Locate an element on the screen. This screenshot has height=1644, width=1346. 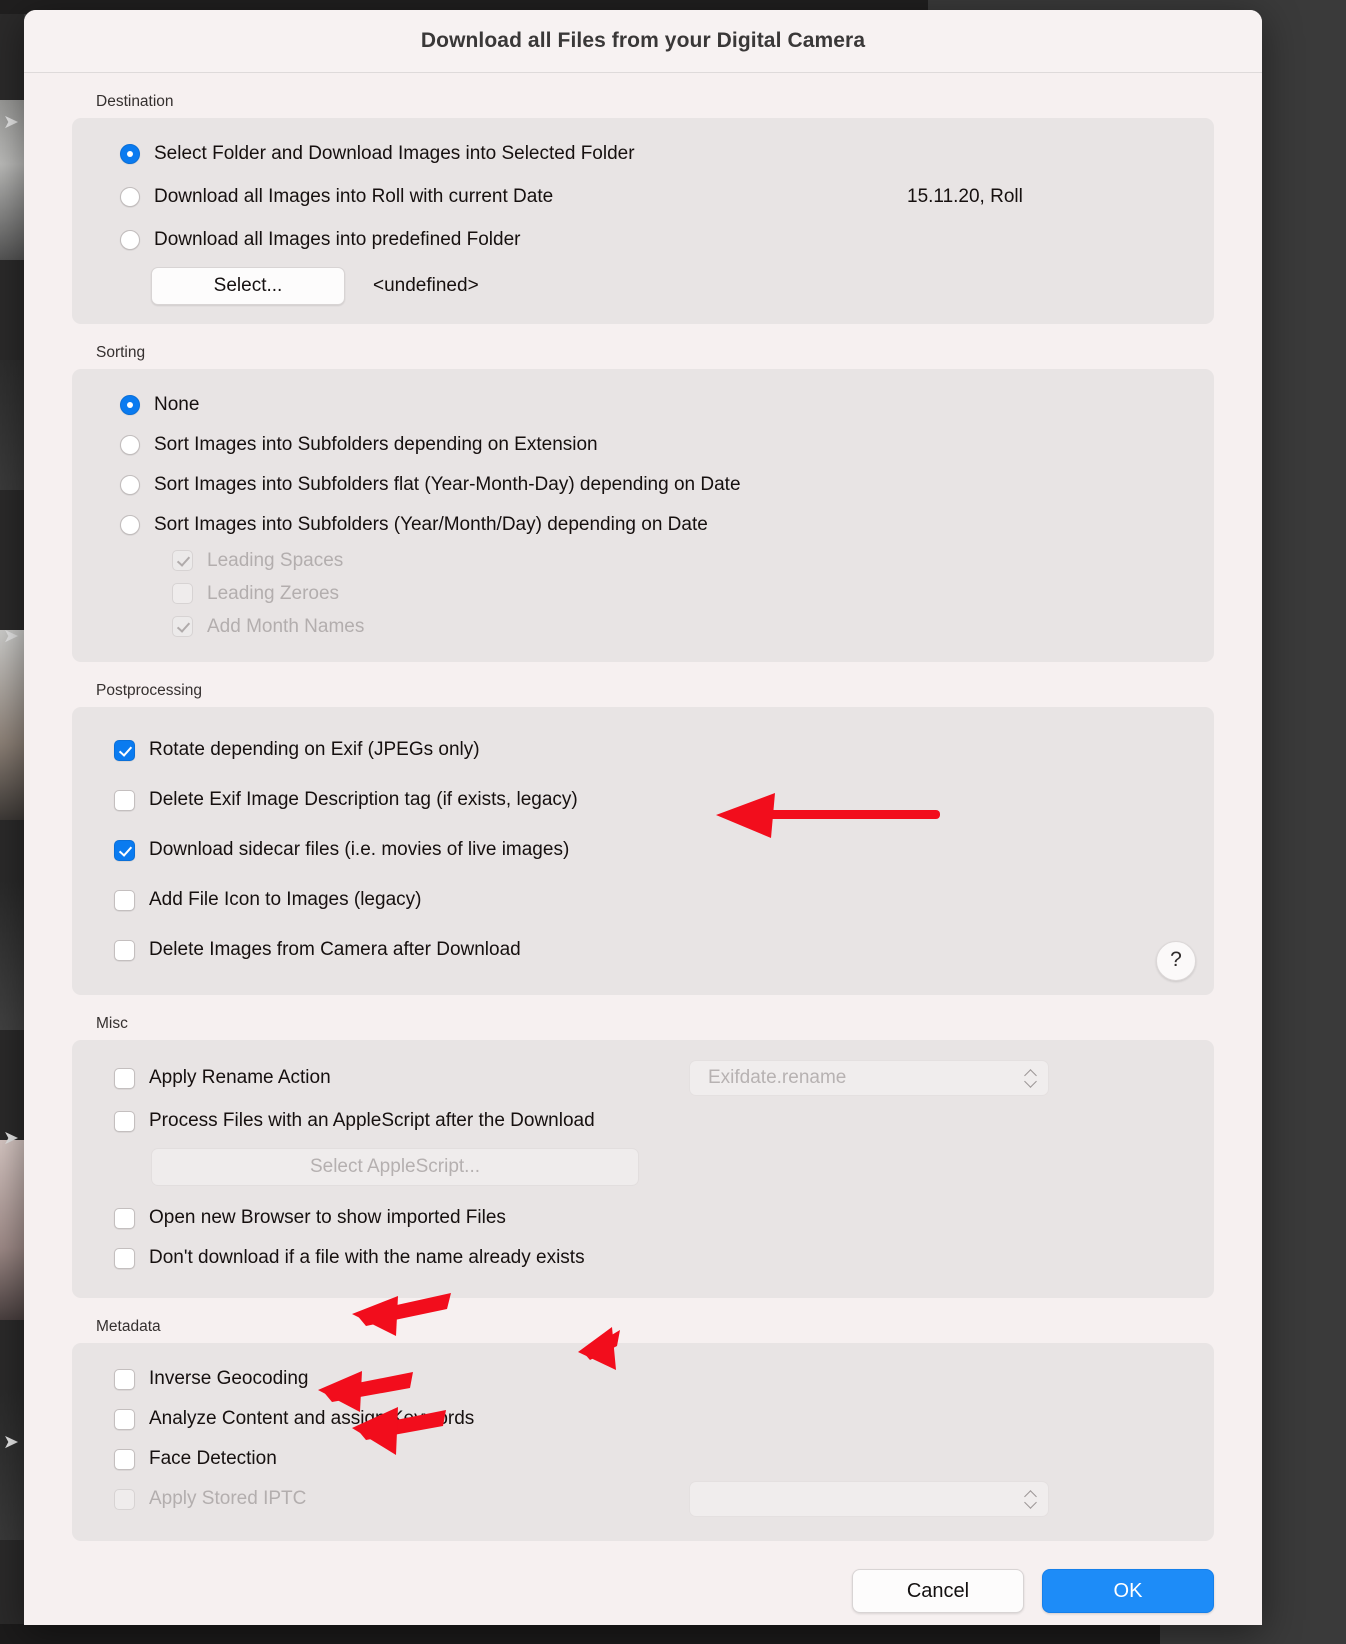
sorting-suboption-label: Leading Zeroes is located at coordinates (273, 593).